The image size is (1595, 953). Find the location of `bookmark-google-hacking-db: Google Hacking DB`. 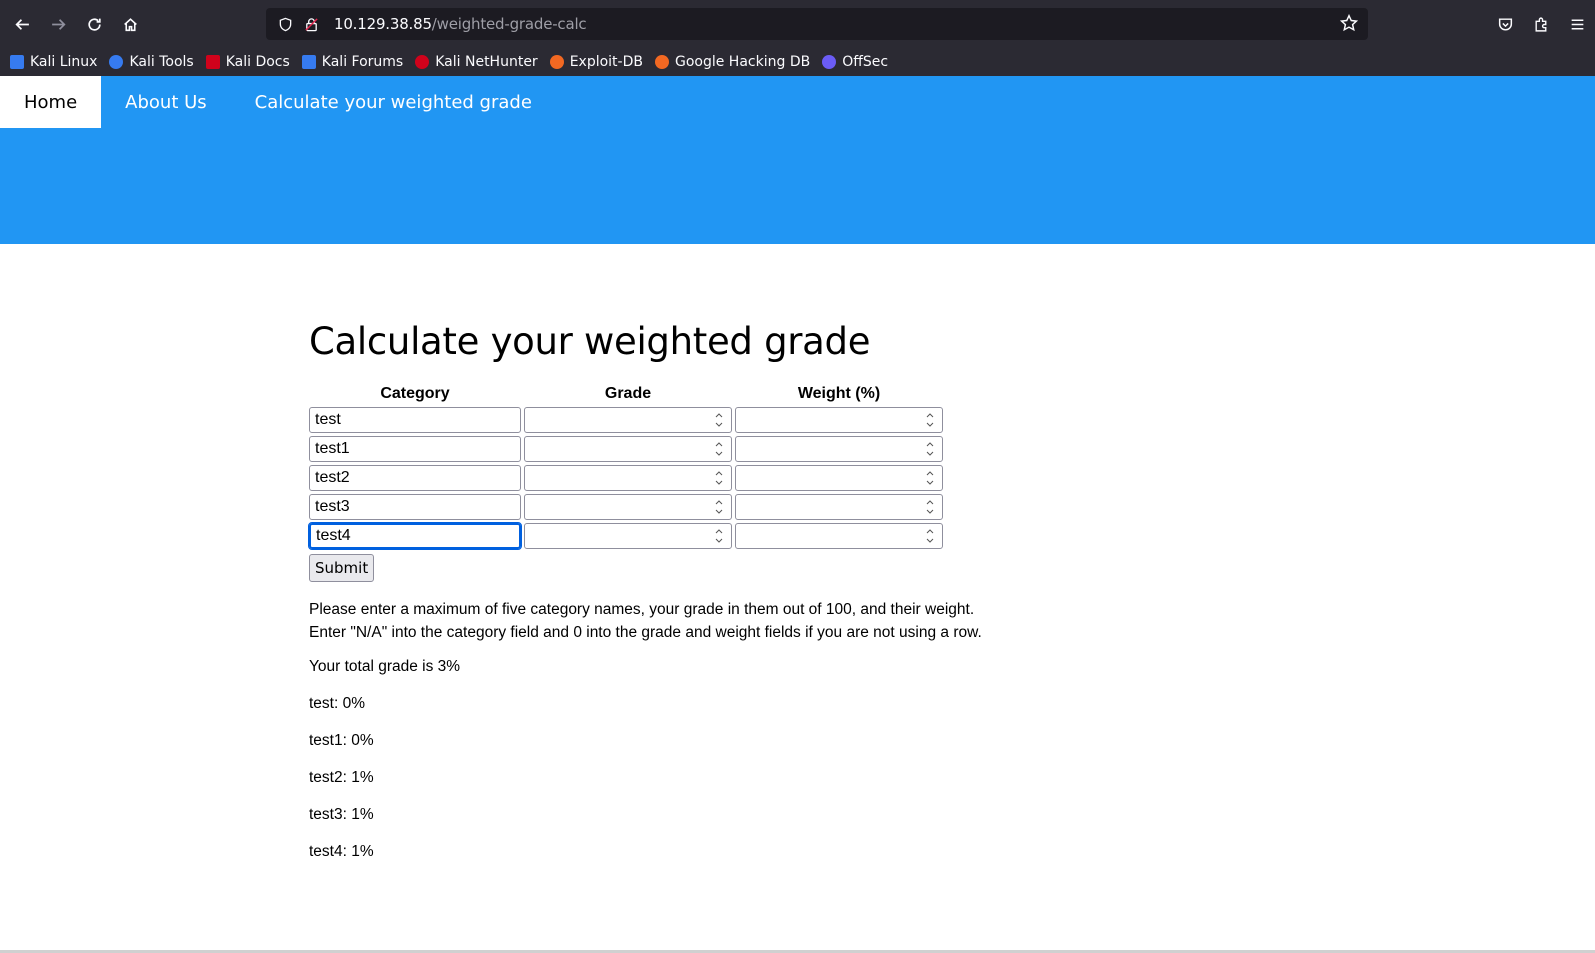

bookmark-google-hacking-db: Google Hacking DB is located at coordinates (732, 62).